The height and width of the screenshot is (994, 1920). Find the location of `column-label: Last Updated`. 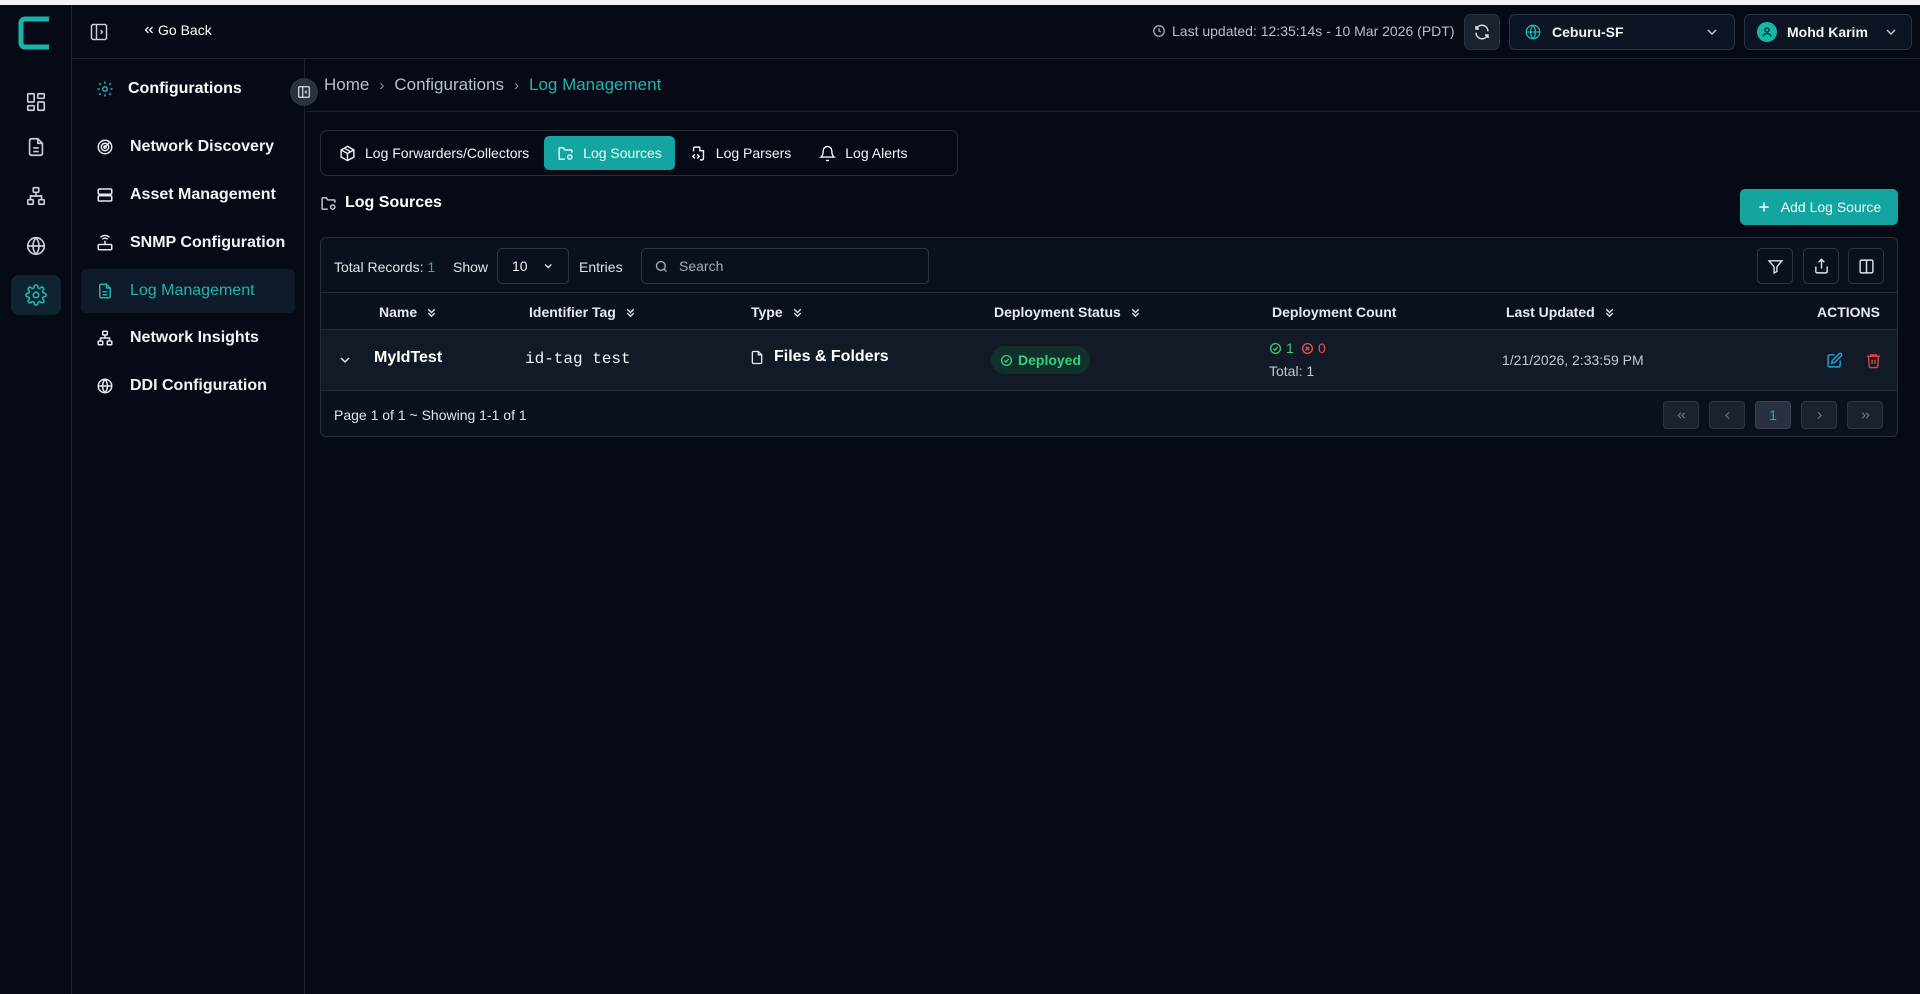

column-label: Last Updated is located at coordinates (1550, 312).